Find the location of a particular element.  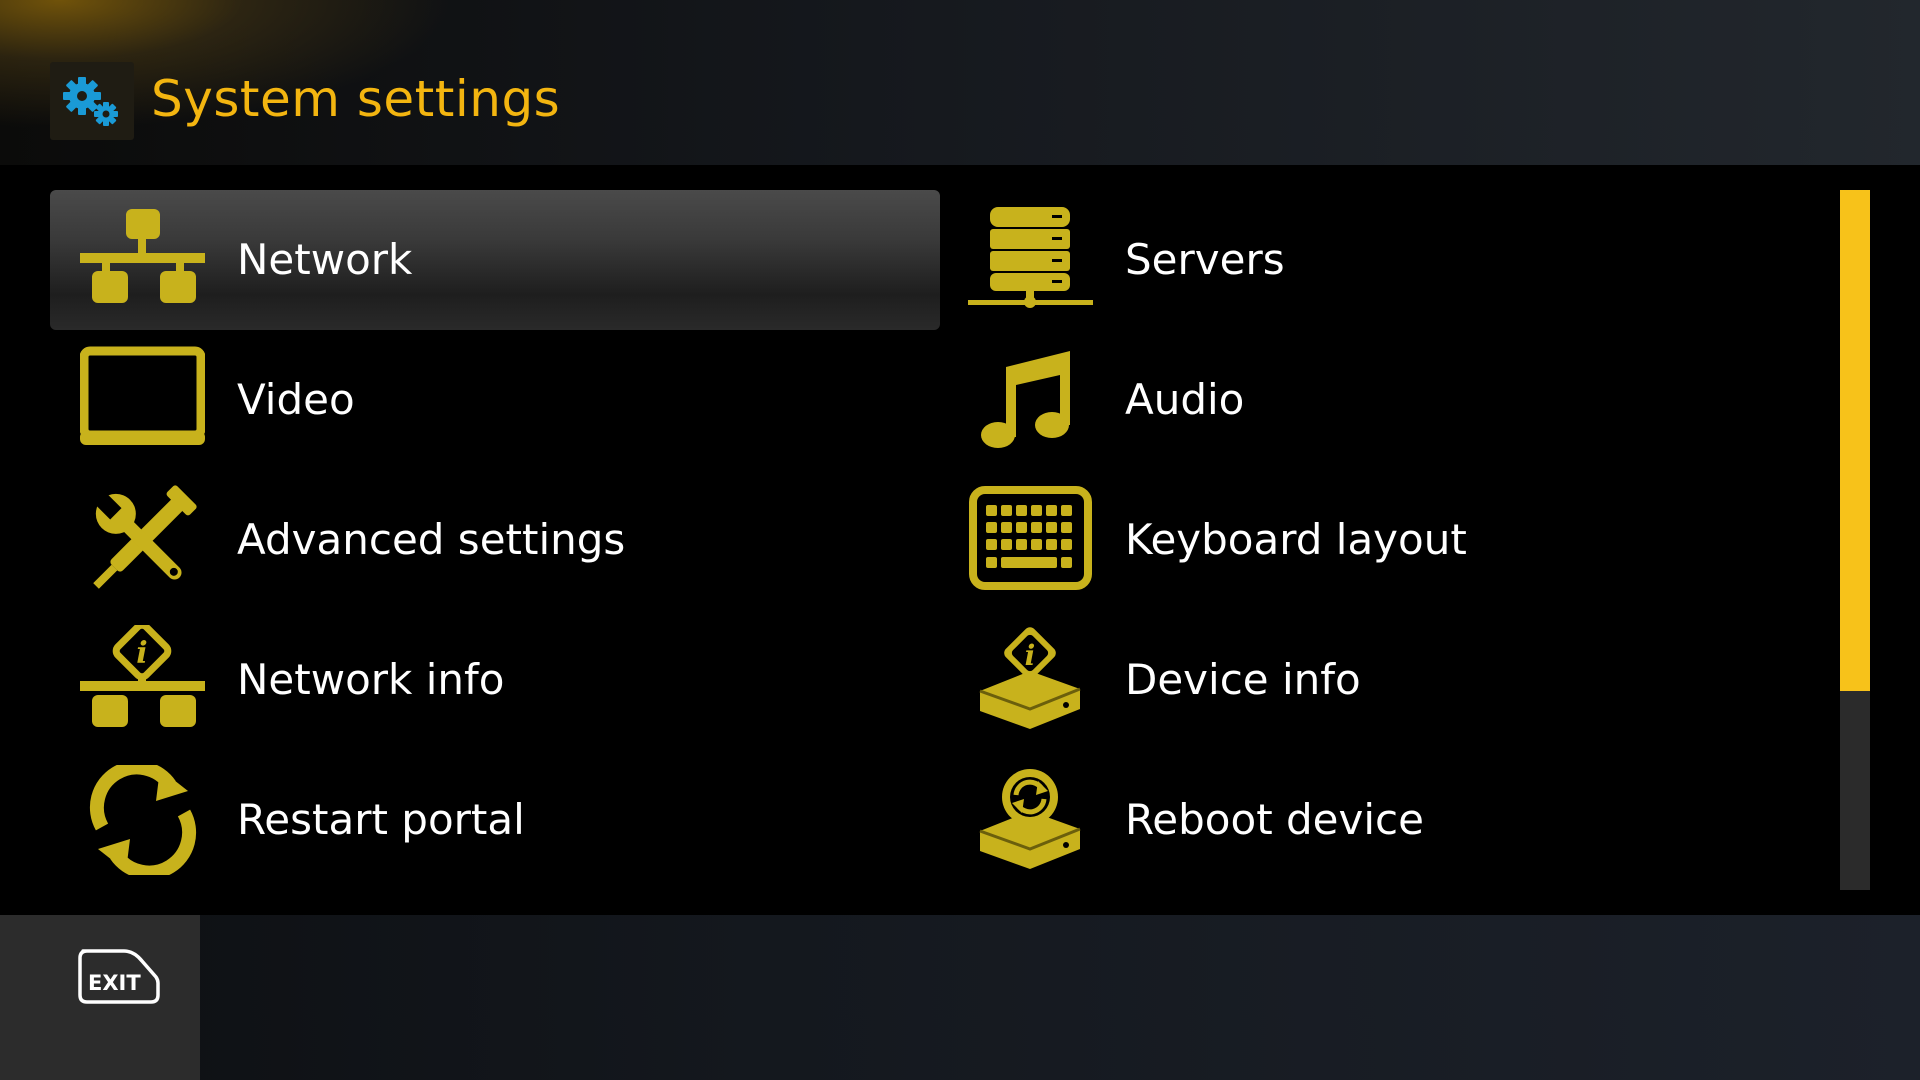

menu-item-restart-portal: Restart portal is located at coordinates (495, 820).